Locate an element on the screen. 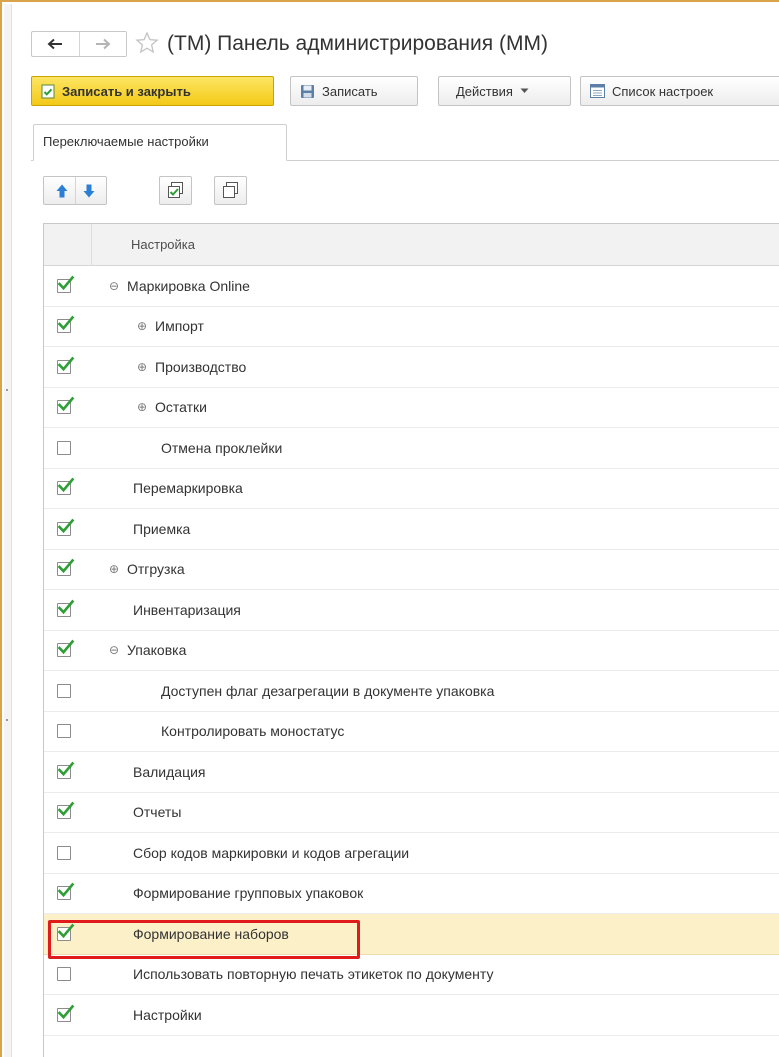  arrow-up-icon is located at coordinates (61, 190).